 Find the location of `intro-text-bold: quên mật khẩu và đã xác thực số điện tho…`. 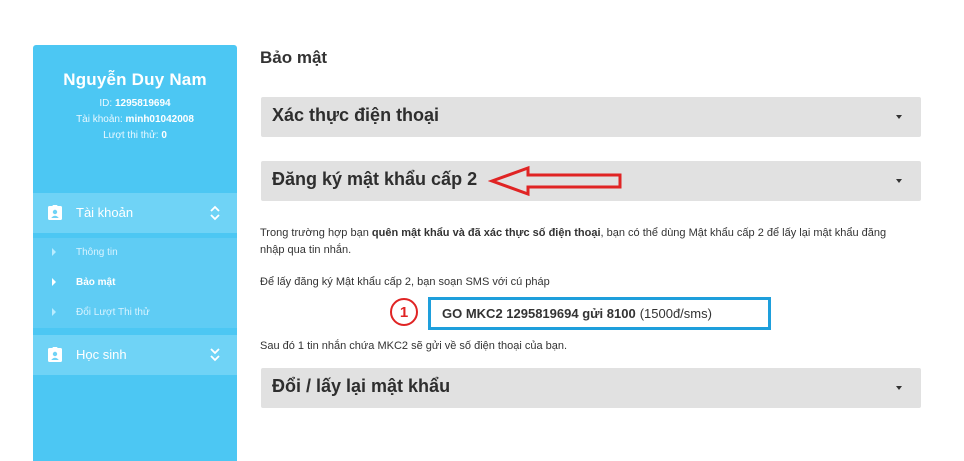

intro-text-bold: quên mật khẩu và đã xác thực số điện tho… is located at coordinates (486, 233).